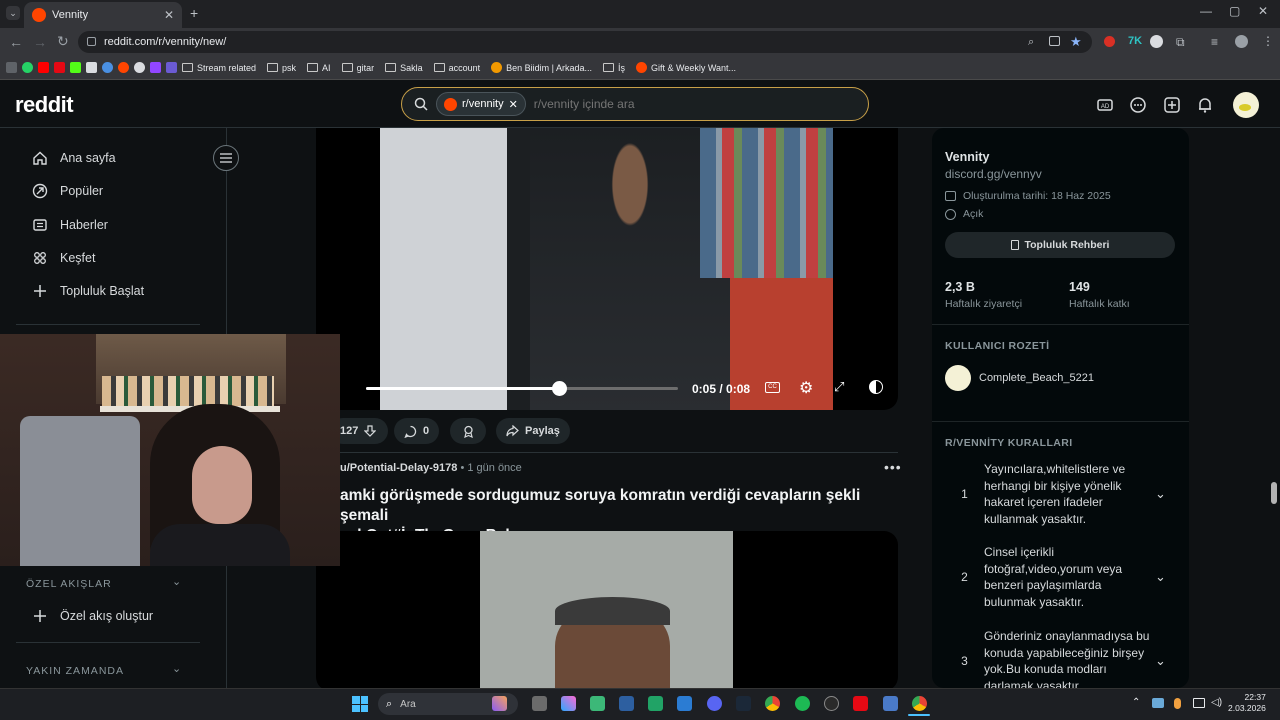 Image resolution: width=1280 pixels, height=720 pixels. I want to click on discord-icon, so click(714, 703).